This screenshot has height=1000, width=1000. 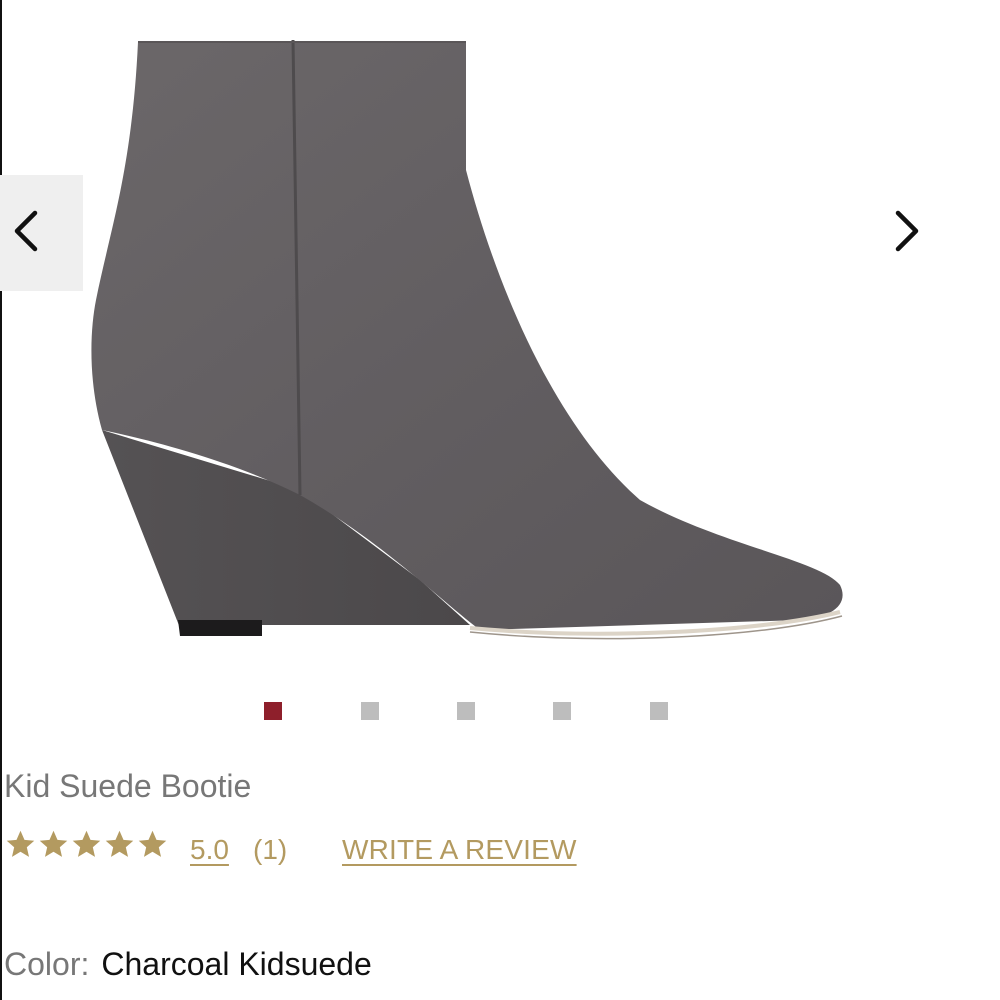 What do you see at coordinates (128, 786) in the screenshot?
I see `product-title: Kid Suede Bootie` at bounding box center [128, 786].